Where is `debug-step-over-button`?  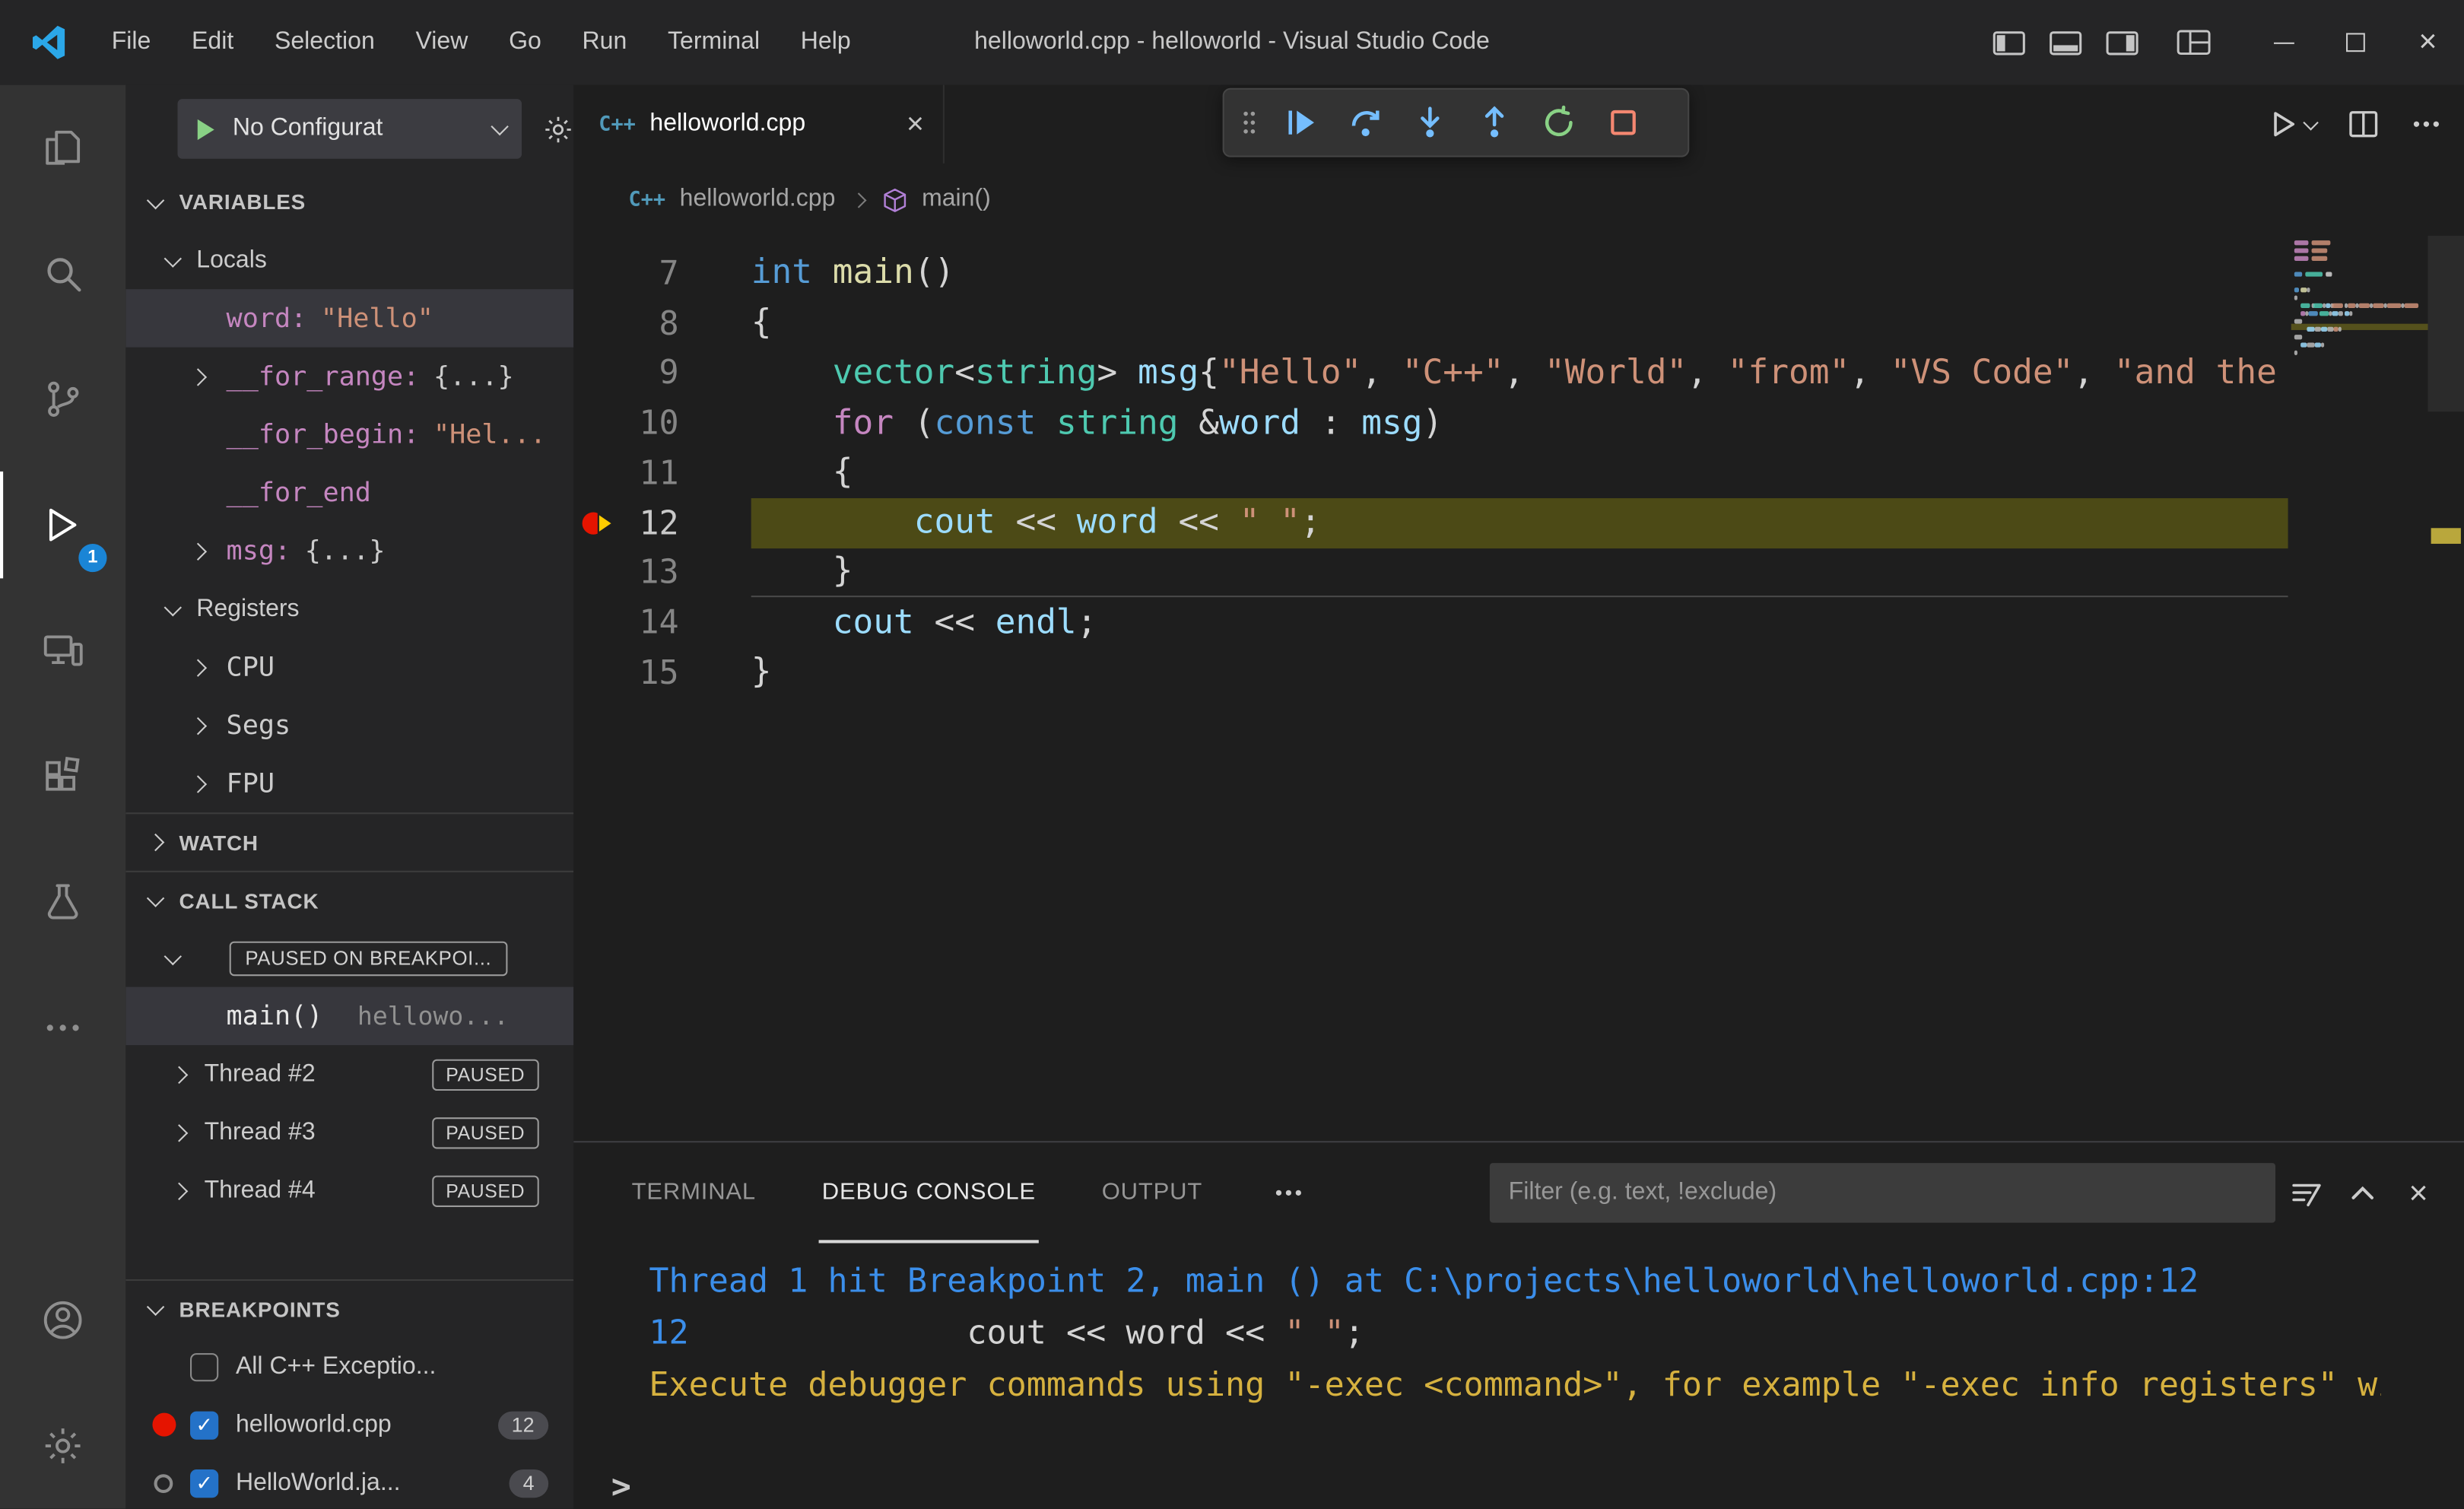 debug-step-over-button is located at coordinates (1364, 122).